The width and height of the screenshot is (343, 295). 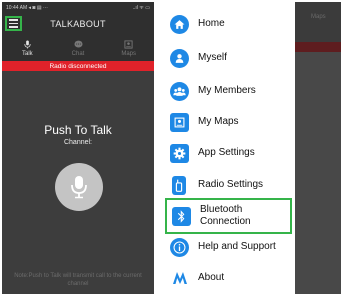 I want to click on gear-icon, so click(x=179, y=153).